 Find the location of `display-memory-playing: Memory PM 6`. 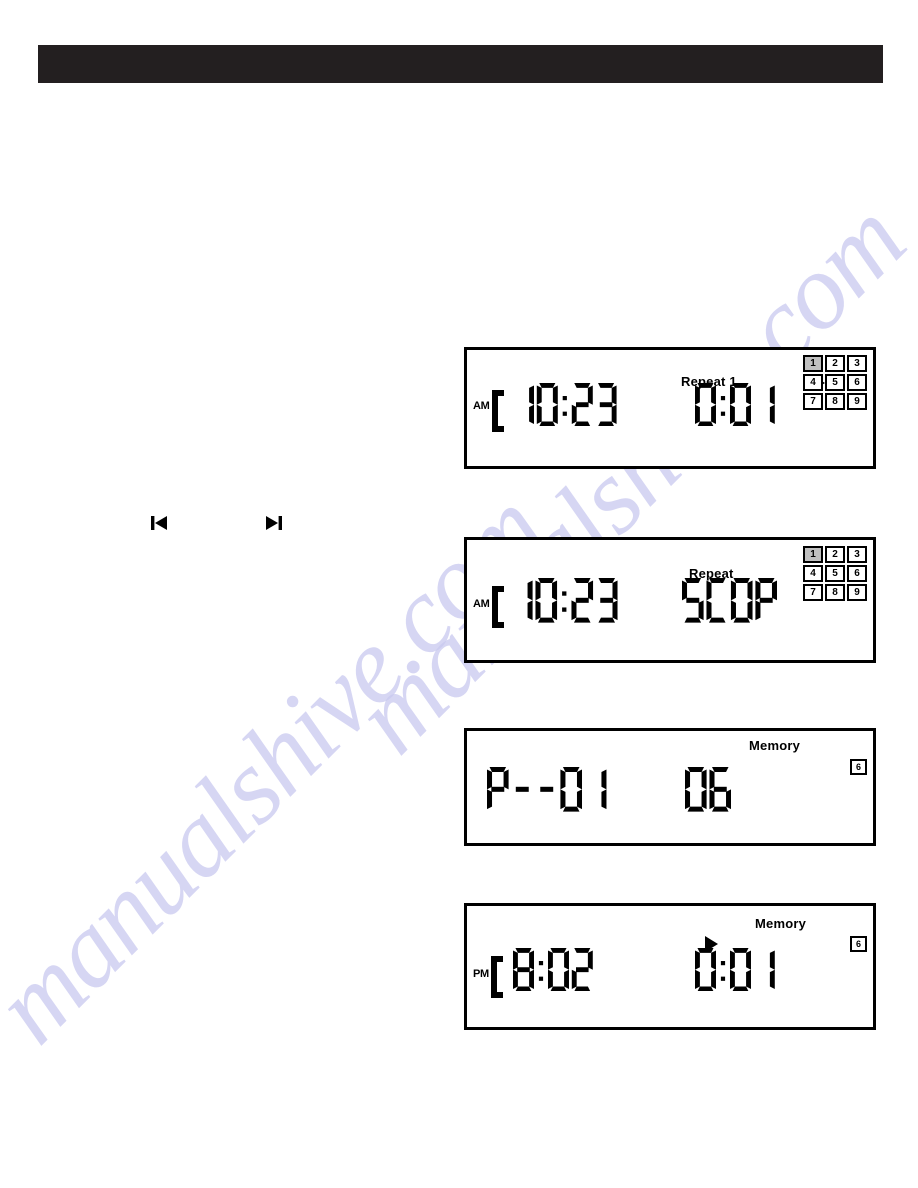

display-memory-playing: Memory PM 6 is located at coordinates (670, 966).